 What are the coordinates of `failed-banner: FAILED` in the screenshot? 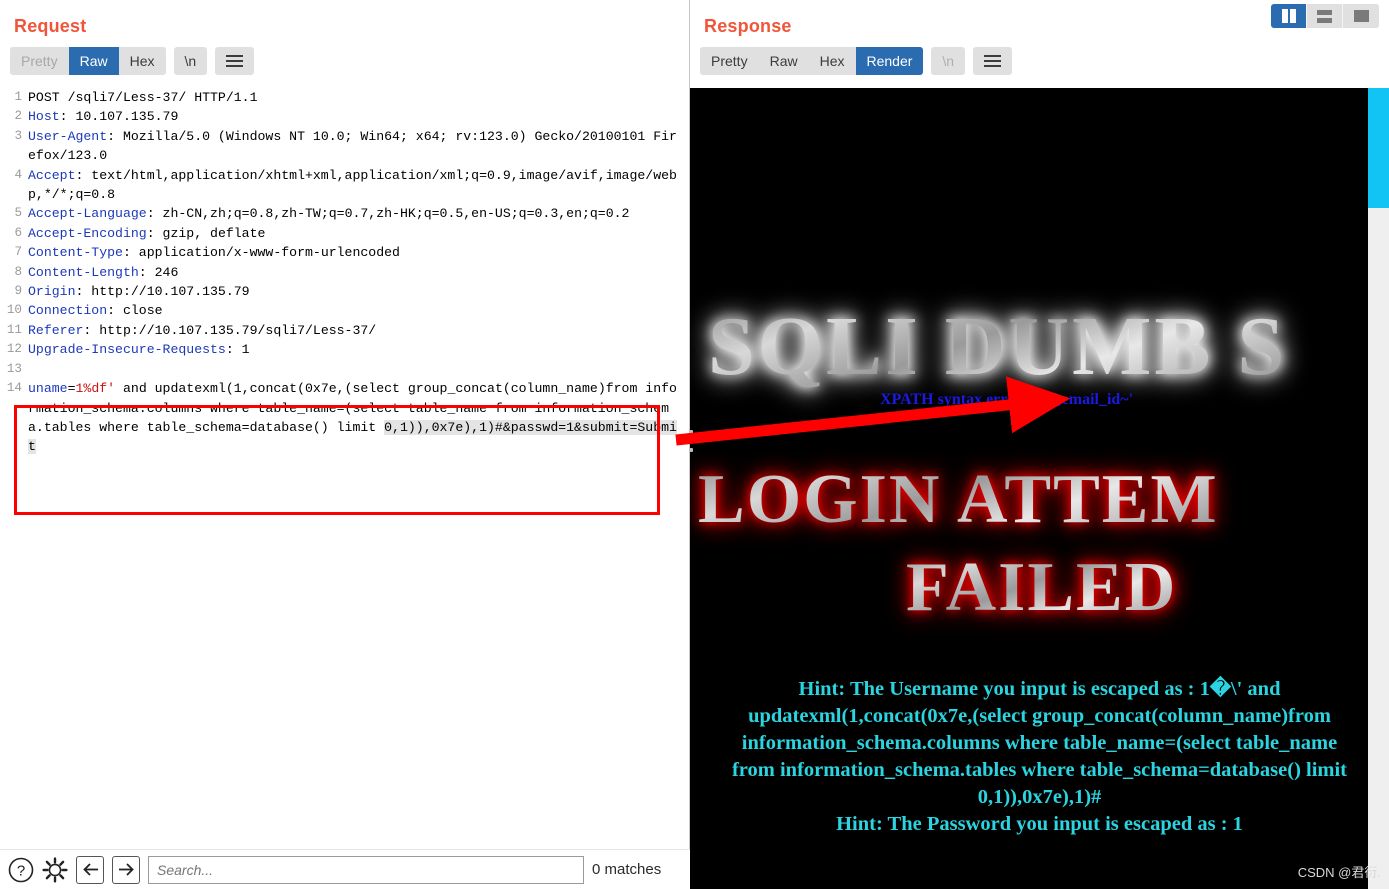 It's located at (1042, 587).